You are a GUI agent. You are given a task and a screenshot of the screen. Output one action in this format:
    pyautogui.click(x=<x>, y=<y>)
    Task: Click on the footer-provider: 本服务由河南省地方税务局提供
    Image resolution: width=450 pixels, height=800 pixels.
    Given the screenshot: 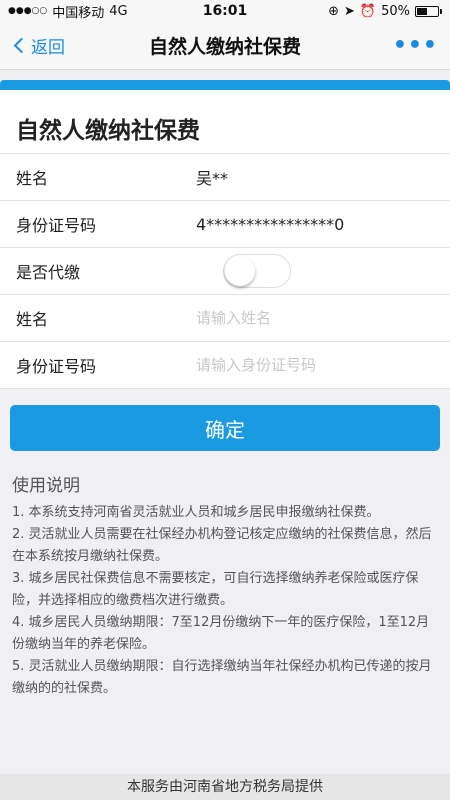 What is the action you would take?
    pyautogui.click(x=225, y=787)
    